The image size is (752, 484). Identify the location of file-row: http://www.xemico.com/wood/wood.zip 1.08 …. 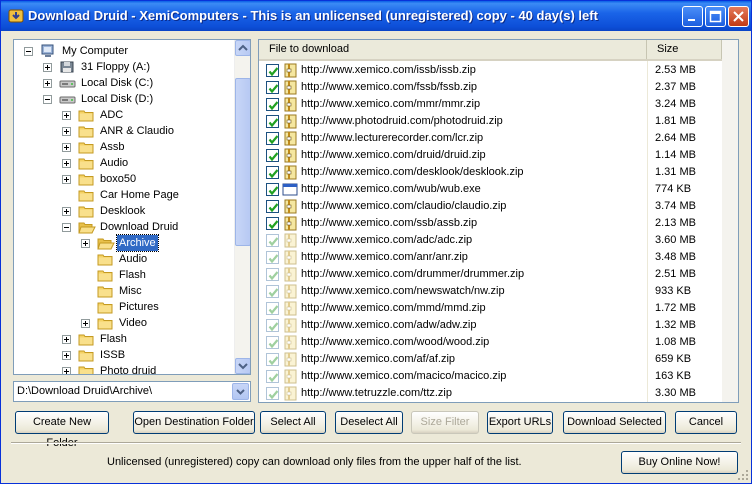
(498, 342).